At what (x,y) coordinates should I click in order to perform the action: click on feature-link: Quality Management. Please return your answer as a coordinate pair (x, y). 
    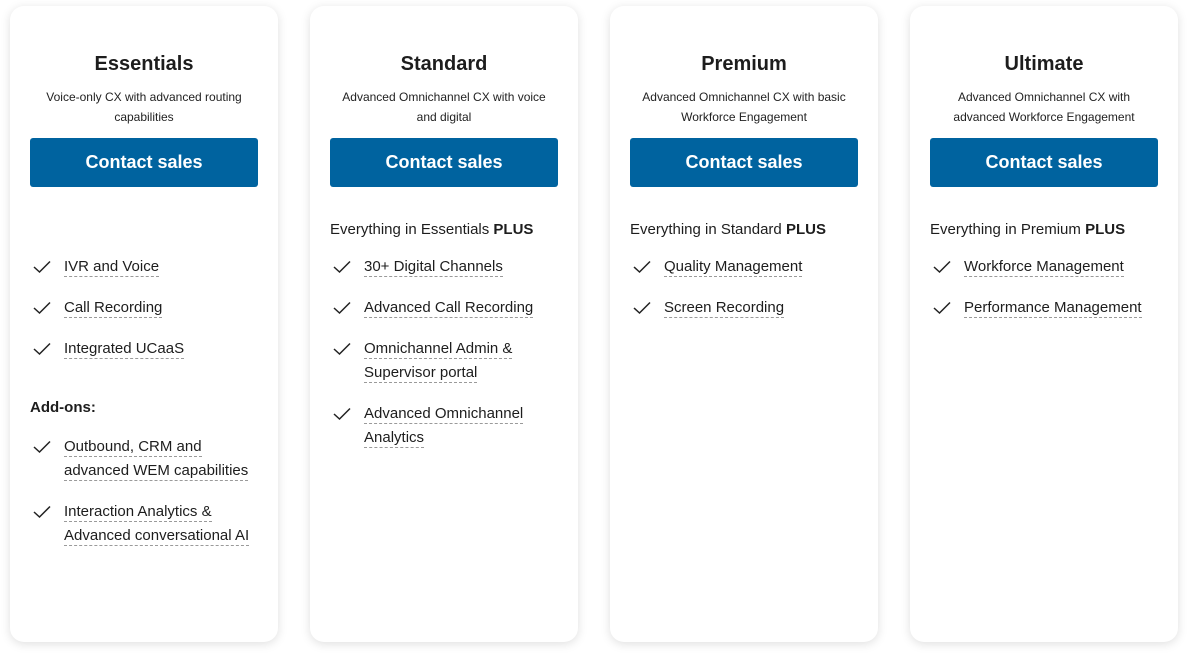
    Looking at the image, I should click on (733, 267).